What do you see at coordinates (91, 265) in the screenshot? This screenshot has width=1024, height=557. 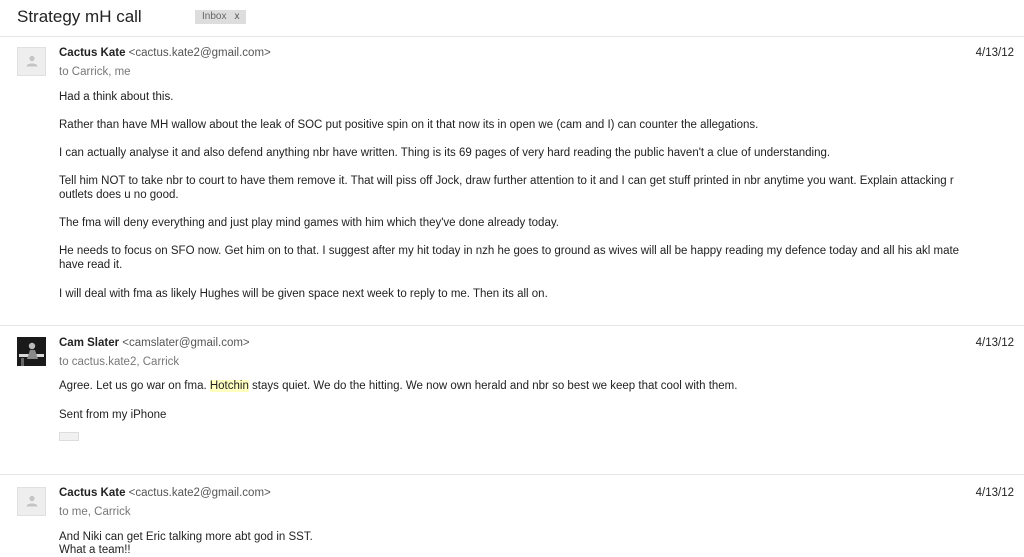 I see `body-paragraph: have read it.` at bounding box center [91, 265].